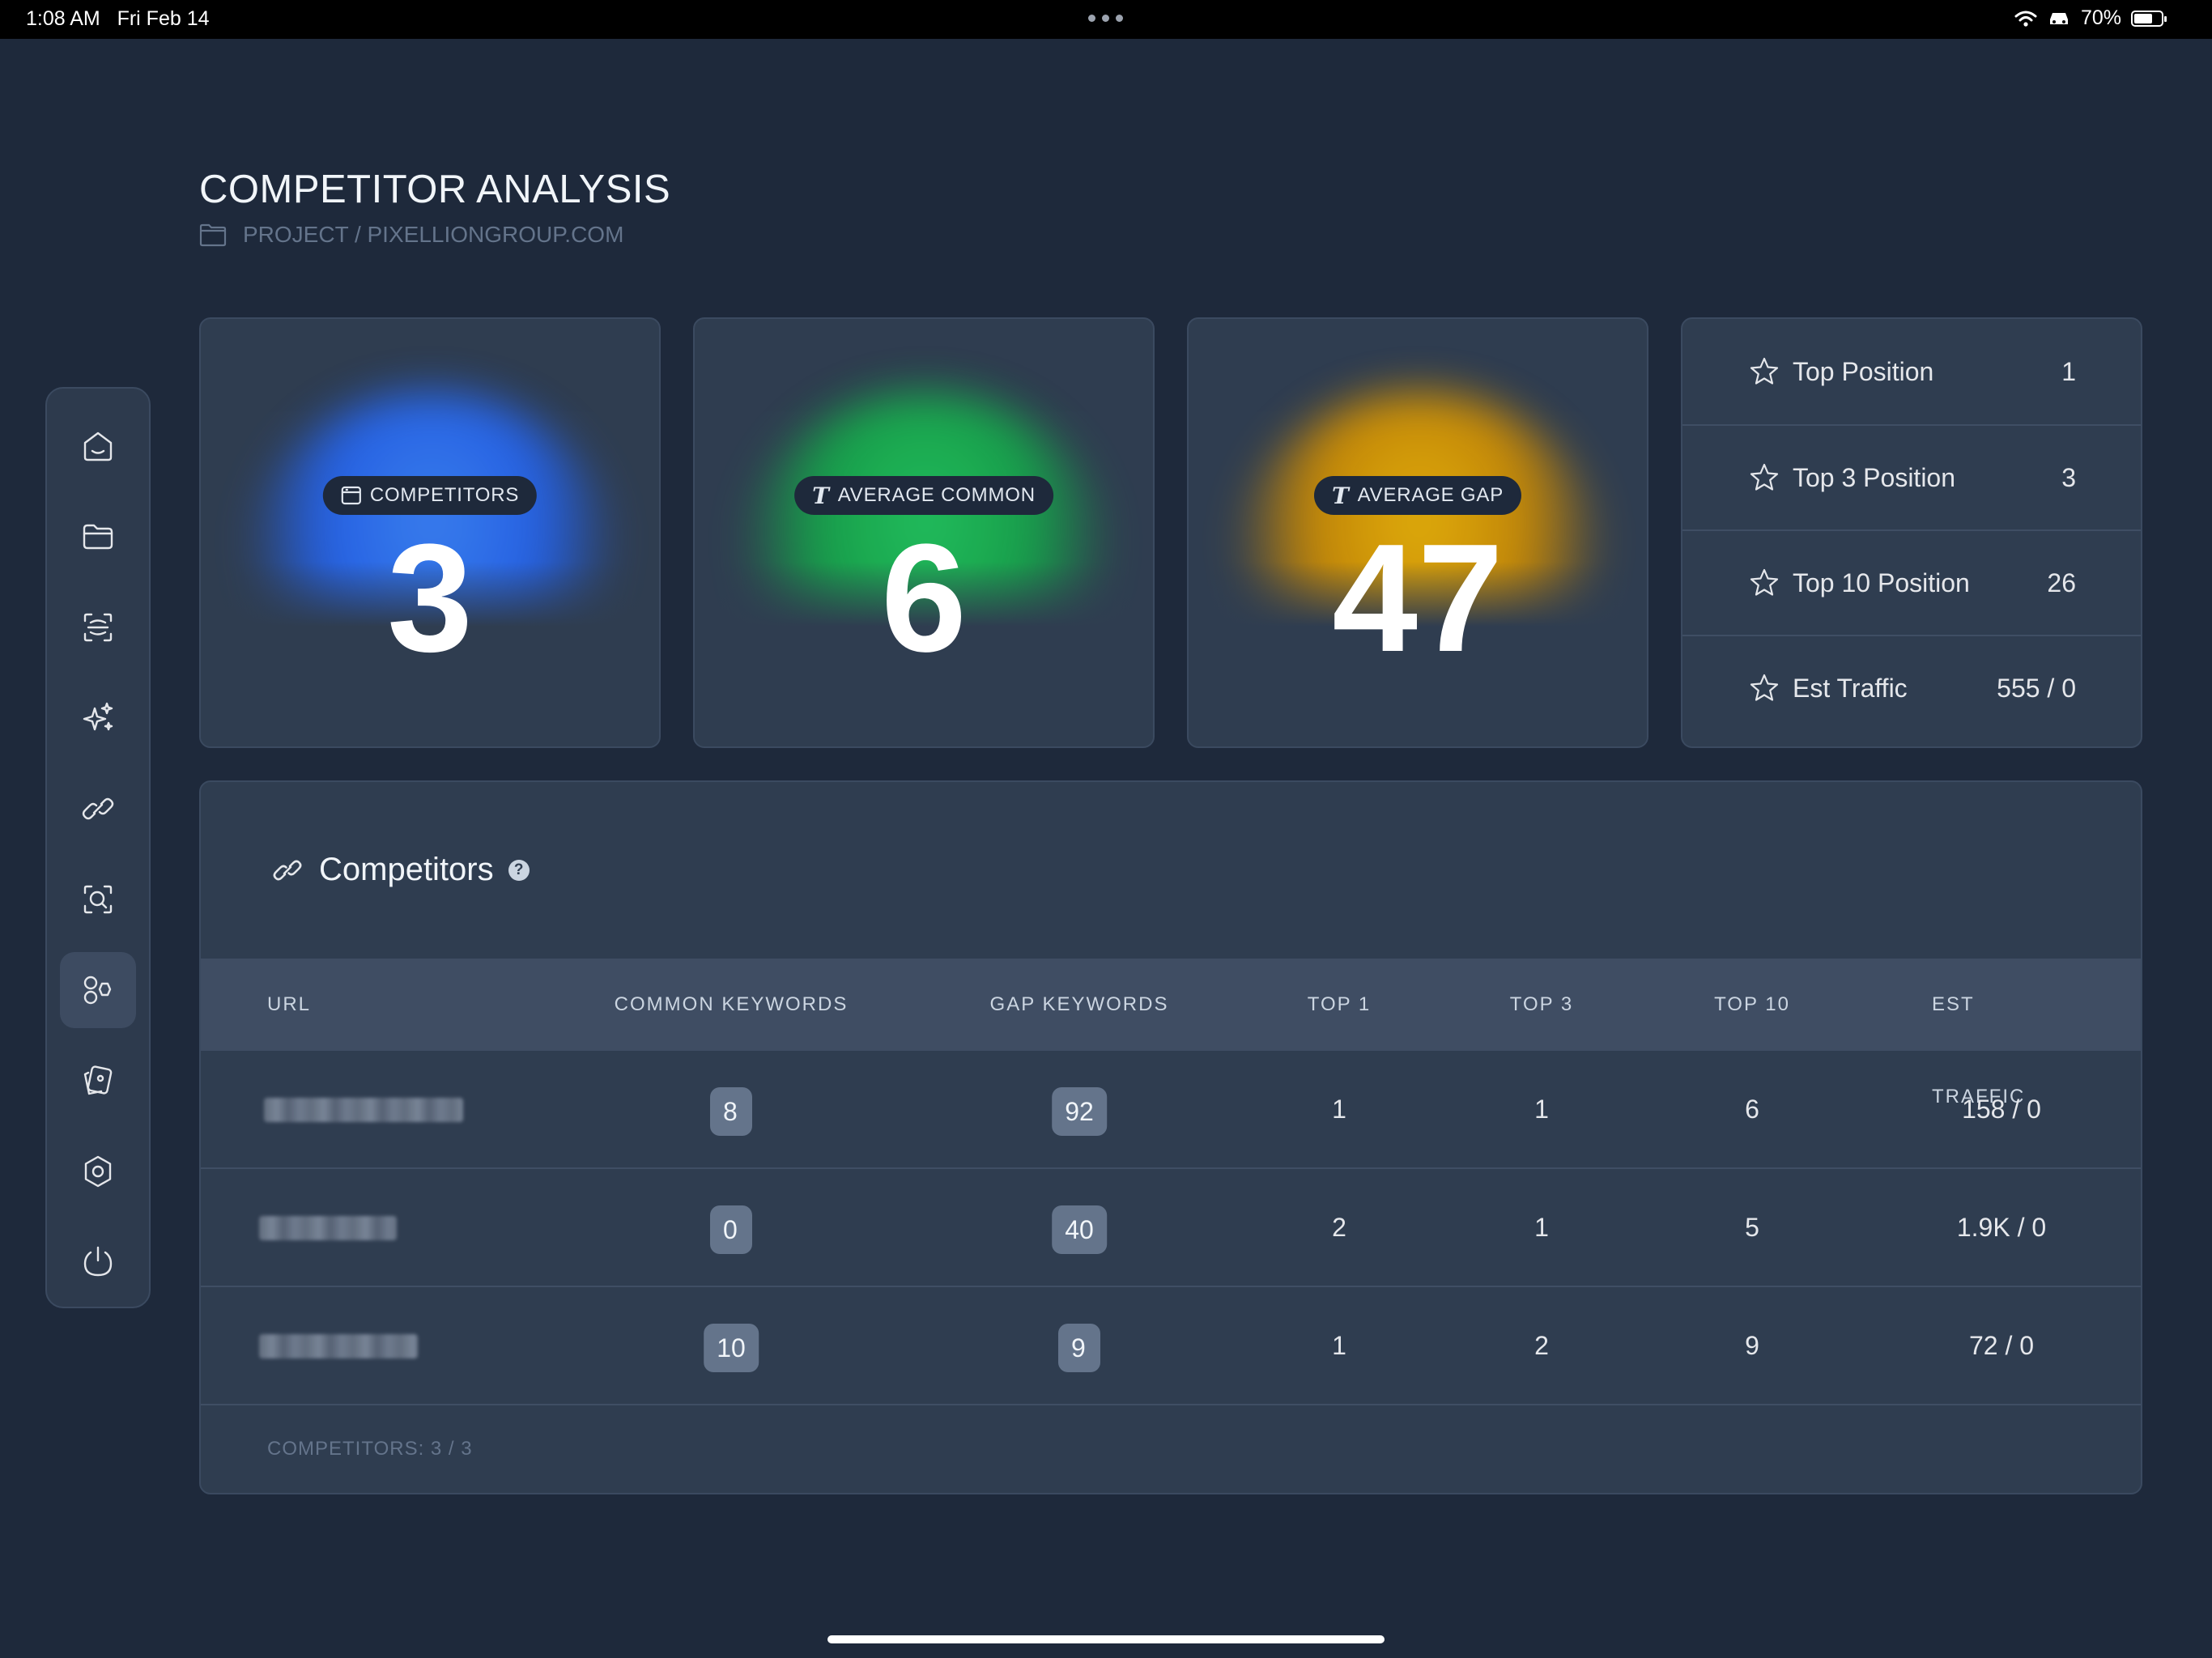  I want to click on count-badge: 40, so click(1079, 1229).